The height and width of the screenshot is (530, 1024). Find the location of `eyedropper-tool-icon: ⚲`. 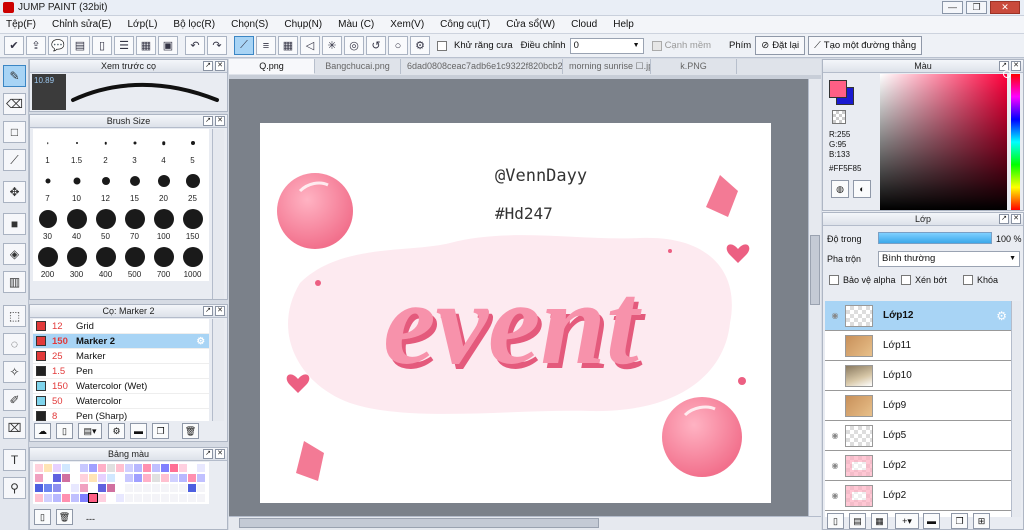

eyedropper-tool-icon: ⚲ is located at coordinates (14, 488).